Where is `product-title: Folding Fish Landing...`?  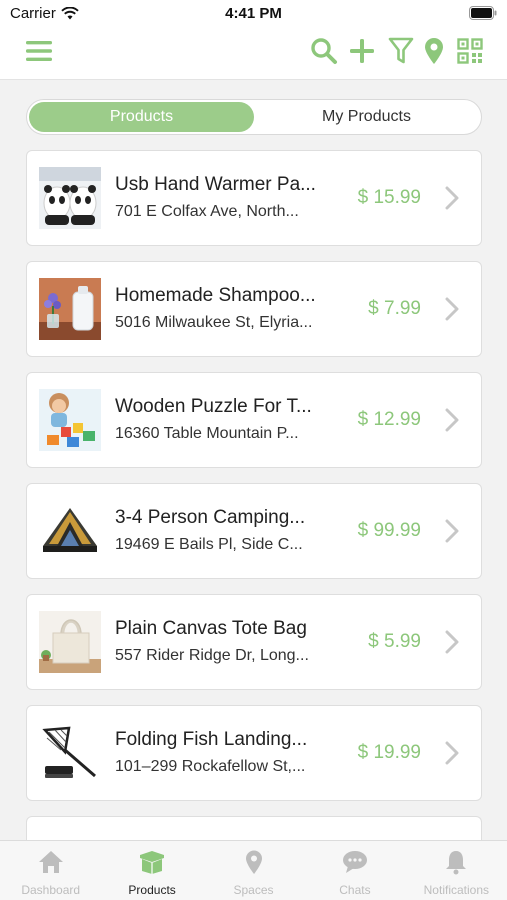 product-title: Folding Fish Landing... is located at coordinates (211, 739).